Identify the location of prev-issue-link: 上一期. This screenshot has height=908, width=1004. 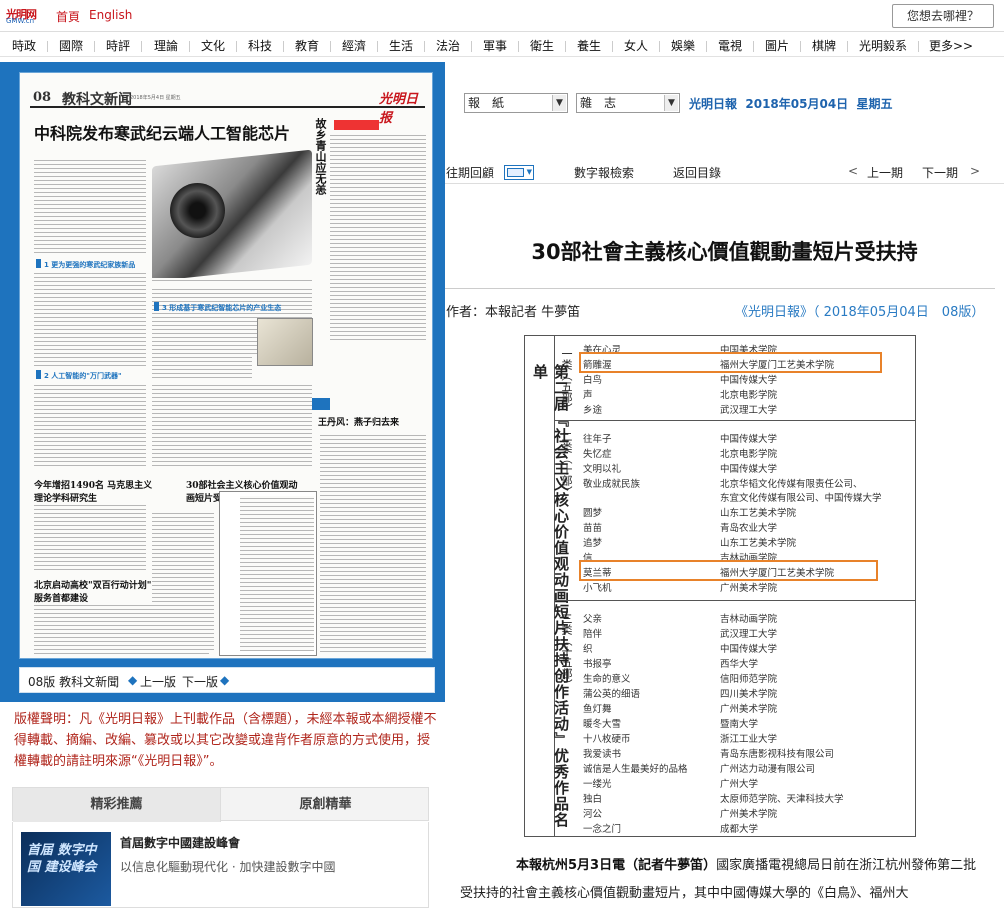
(885, 172).